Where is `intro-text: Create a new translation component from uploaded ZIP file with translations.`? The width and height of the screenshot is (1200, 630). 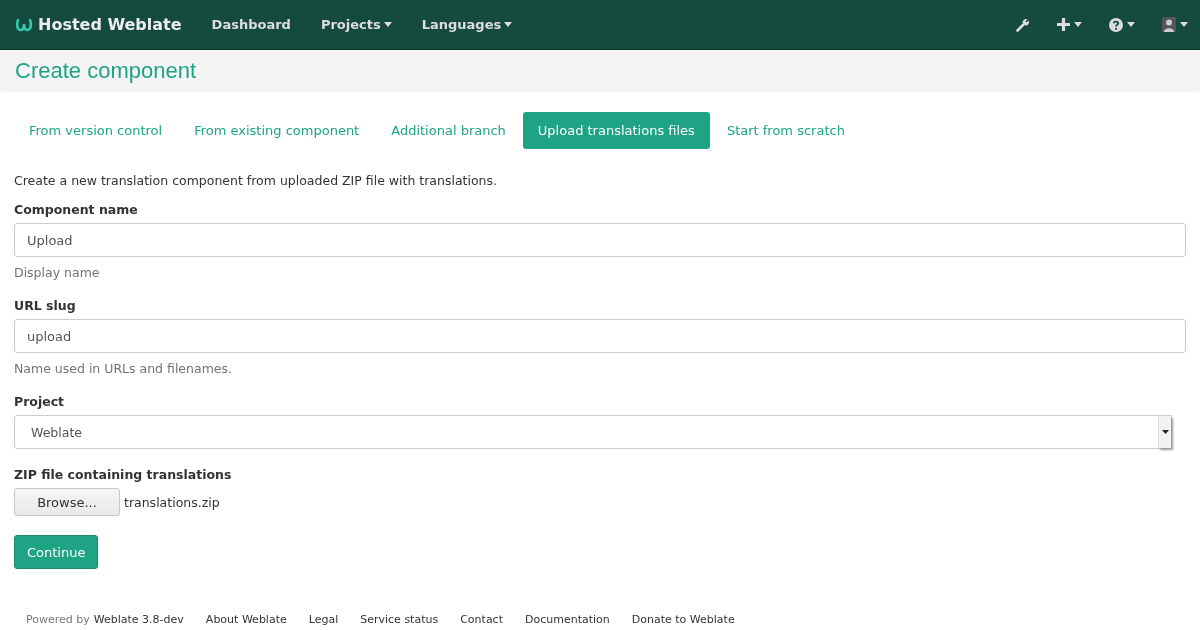 intro-text: Create a new translation component from uploaded ZIP file with translations. is located at coordinates (256, 180).